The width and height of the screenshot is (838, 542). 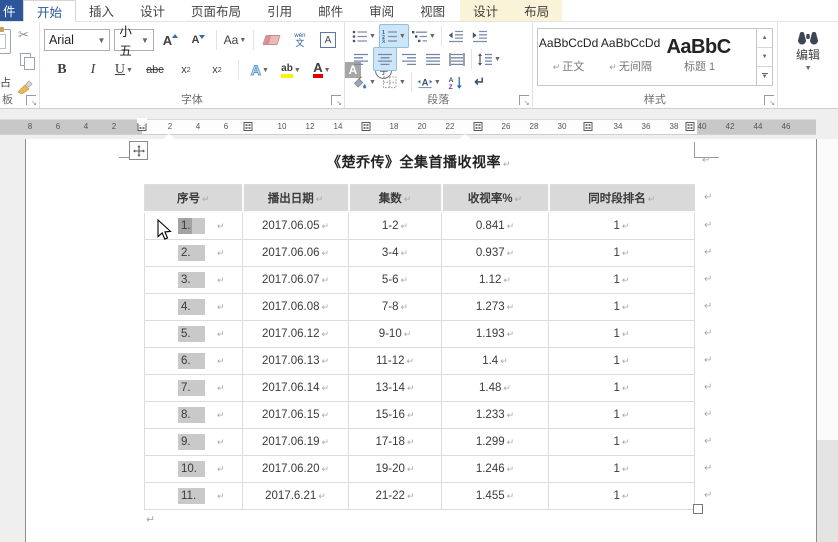 What do you see at coordinates (395, 415) in the screenshot?
I see `cell-episodes: 15-16 ↵` at bounding box center [395, 415].